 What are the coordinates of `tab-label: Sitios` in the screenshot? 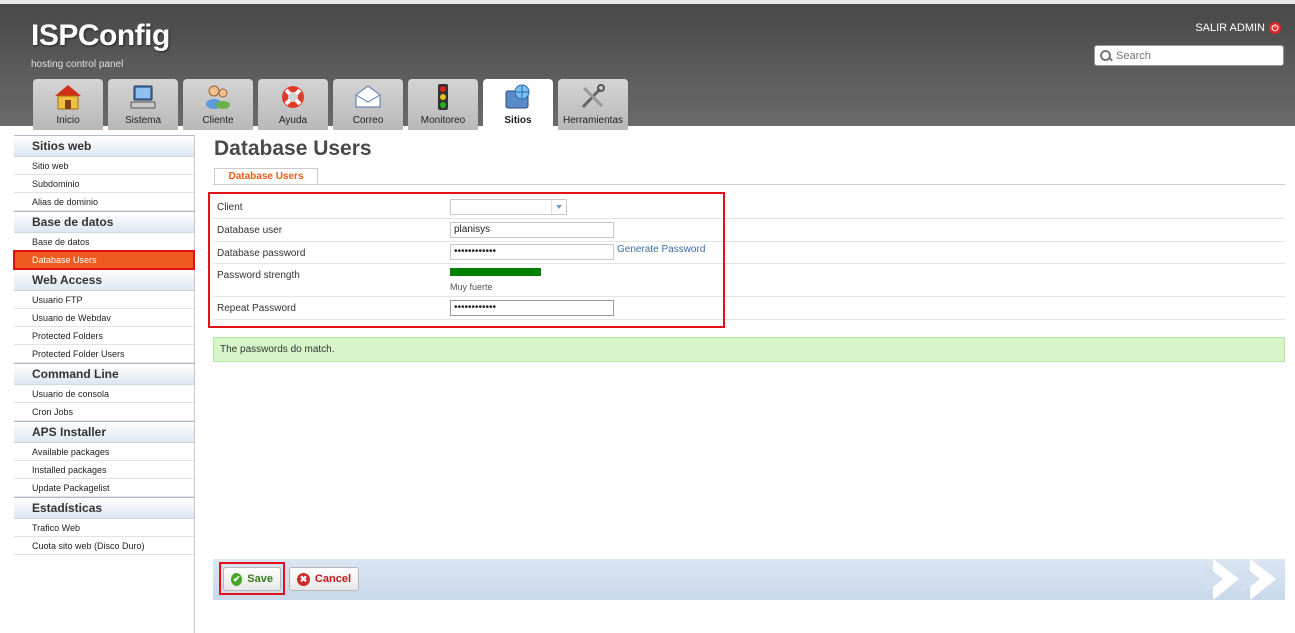 It's located at (518, 120).